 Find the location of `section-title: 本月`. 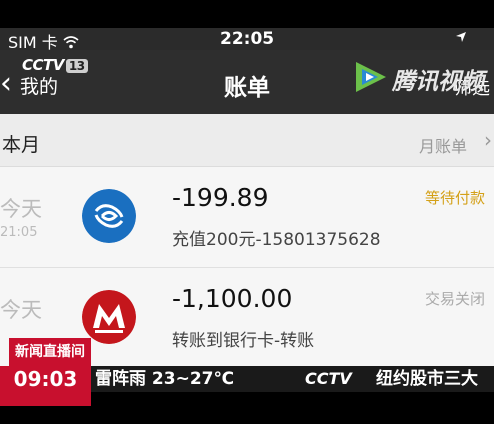

section-title: 本月 is located at coordinates (21, 145).